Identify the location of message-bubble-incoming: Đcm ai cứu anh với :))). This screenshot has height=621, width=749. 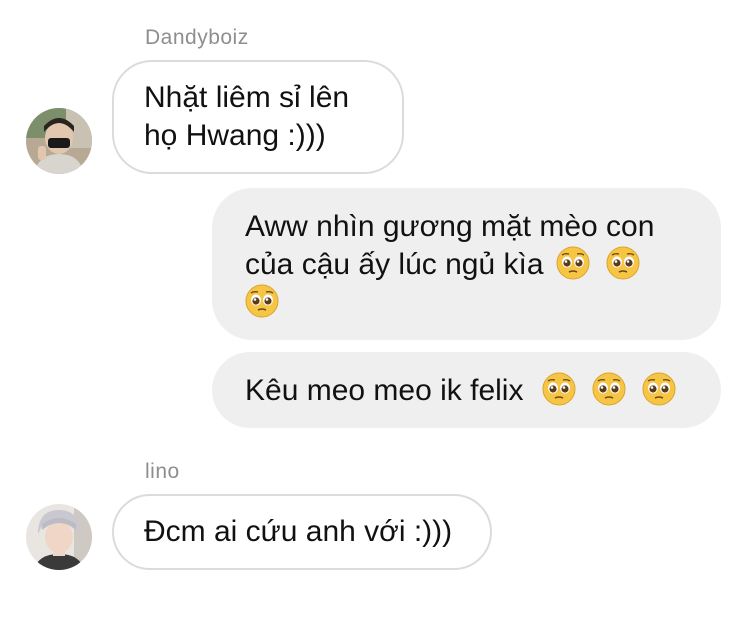
(302, 532).